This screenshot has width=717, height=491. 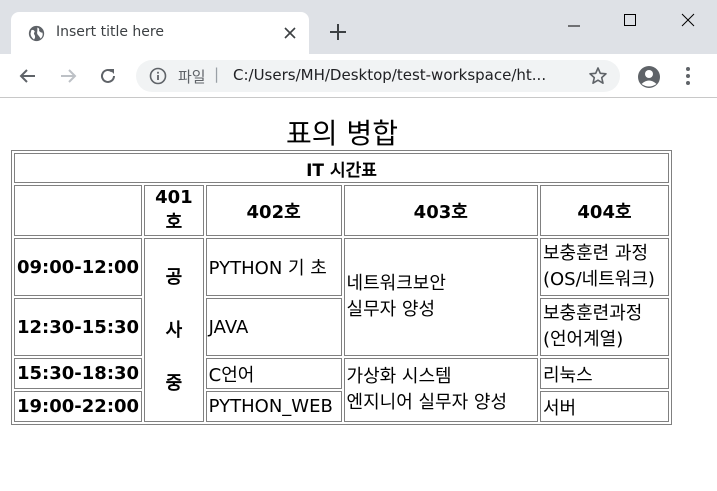 What do you see at coordinates (36, 33) in the screenshot?
I see `globe-icon` at bounding box center [36, 33].